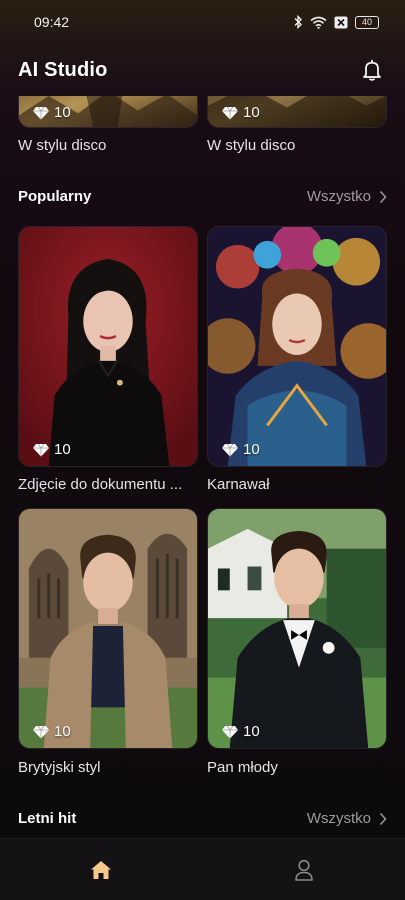 Image resolution: width=405 pixels, height=900 pixels. I want to click on app-header: AI Studio, so click(202, 70).